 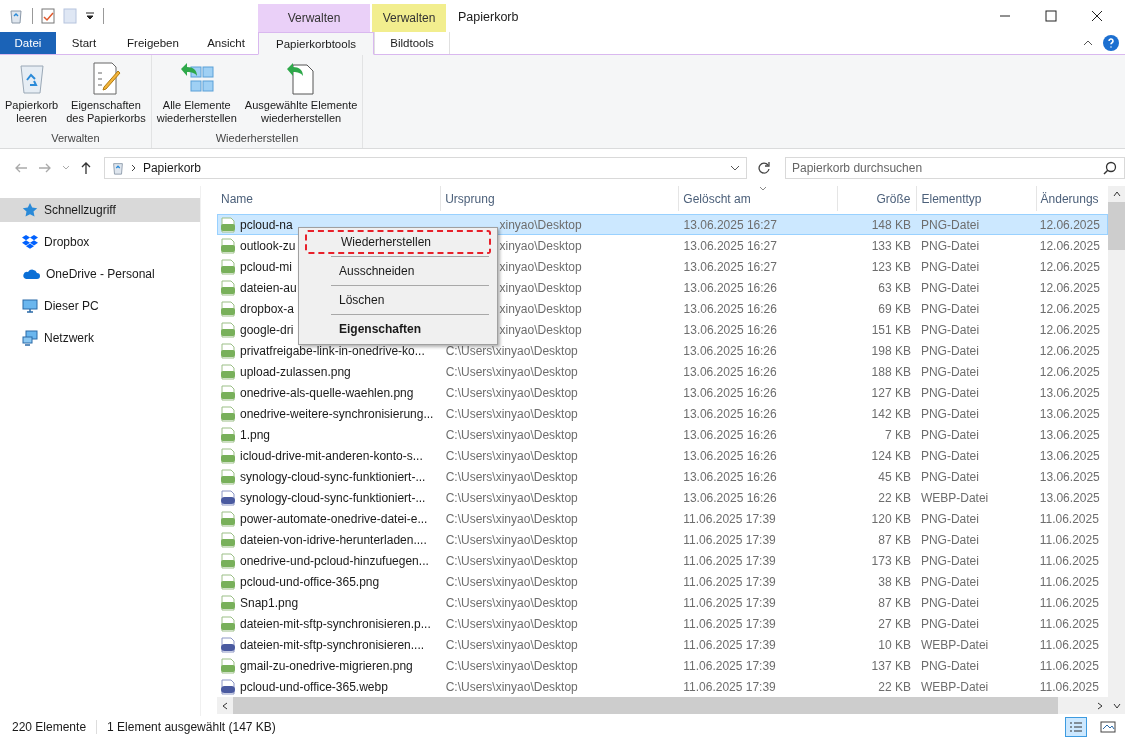 I want to click on ribbon-tab: Datei, so click(x=28, y=43).